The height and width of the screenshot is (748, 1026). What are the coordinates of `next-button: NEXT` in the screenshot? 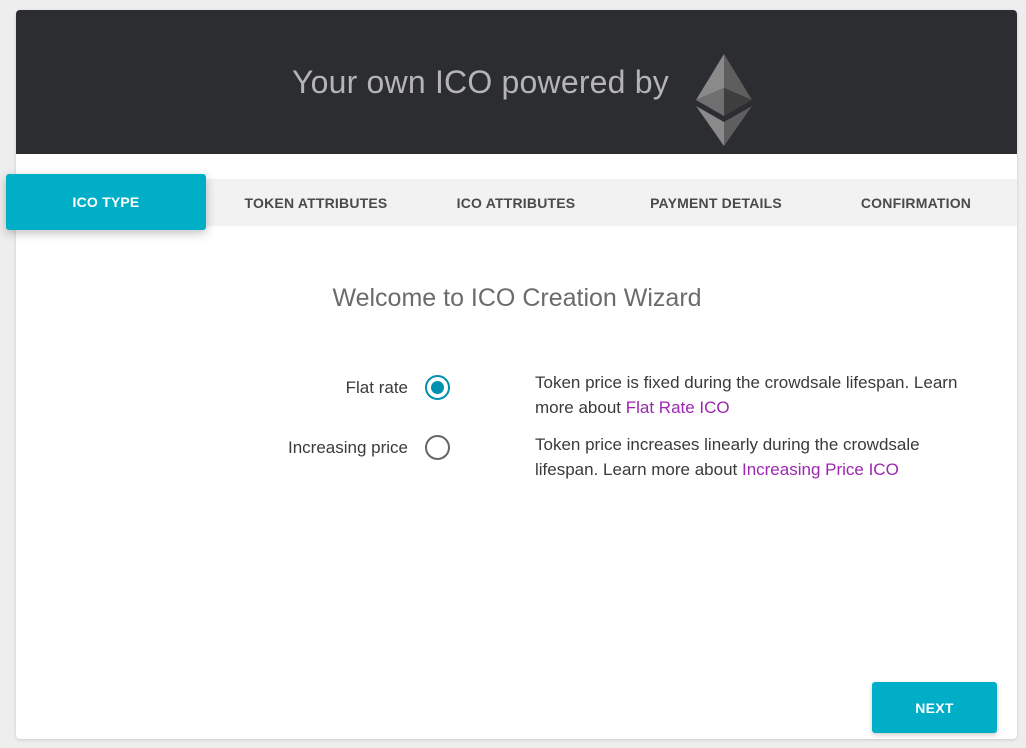 It's located at (934, 707).